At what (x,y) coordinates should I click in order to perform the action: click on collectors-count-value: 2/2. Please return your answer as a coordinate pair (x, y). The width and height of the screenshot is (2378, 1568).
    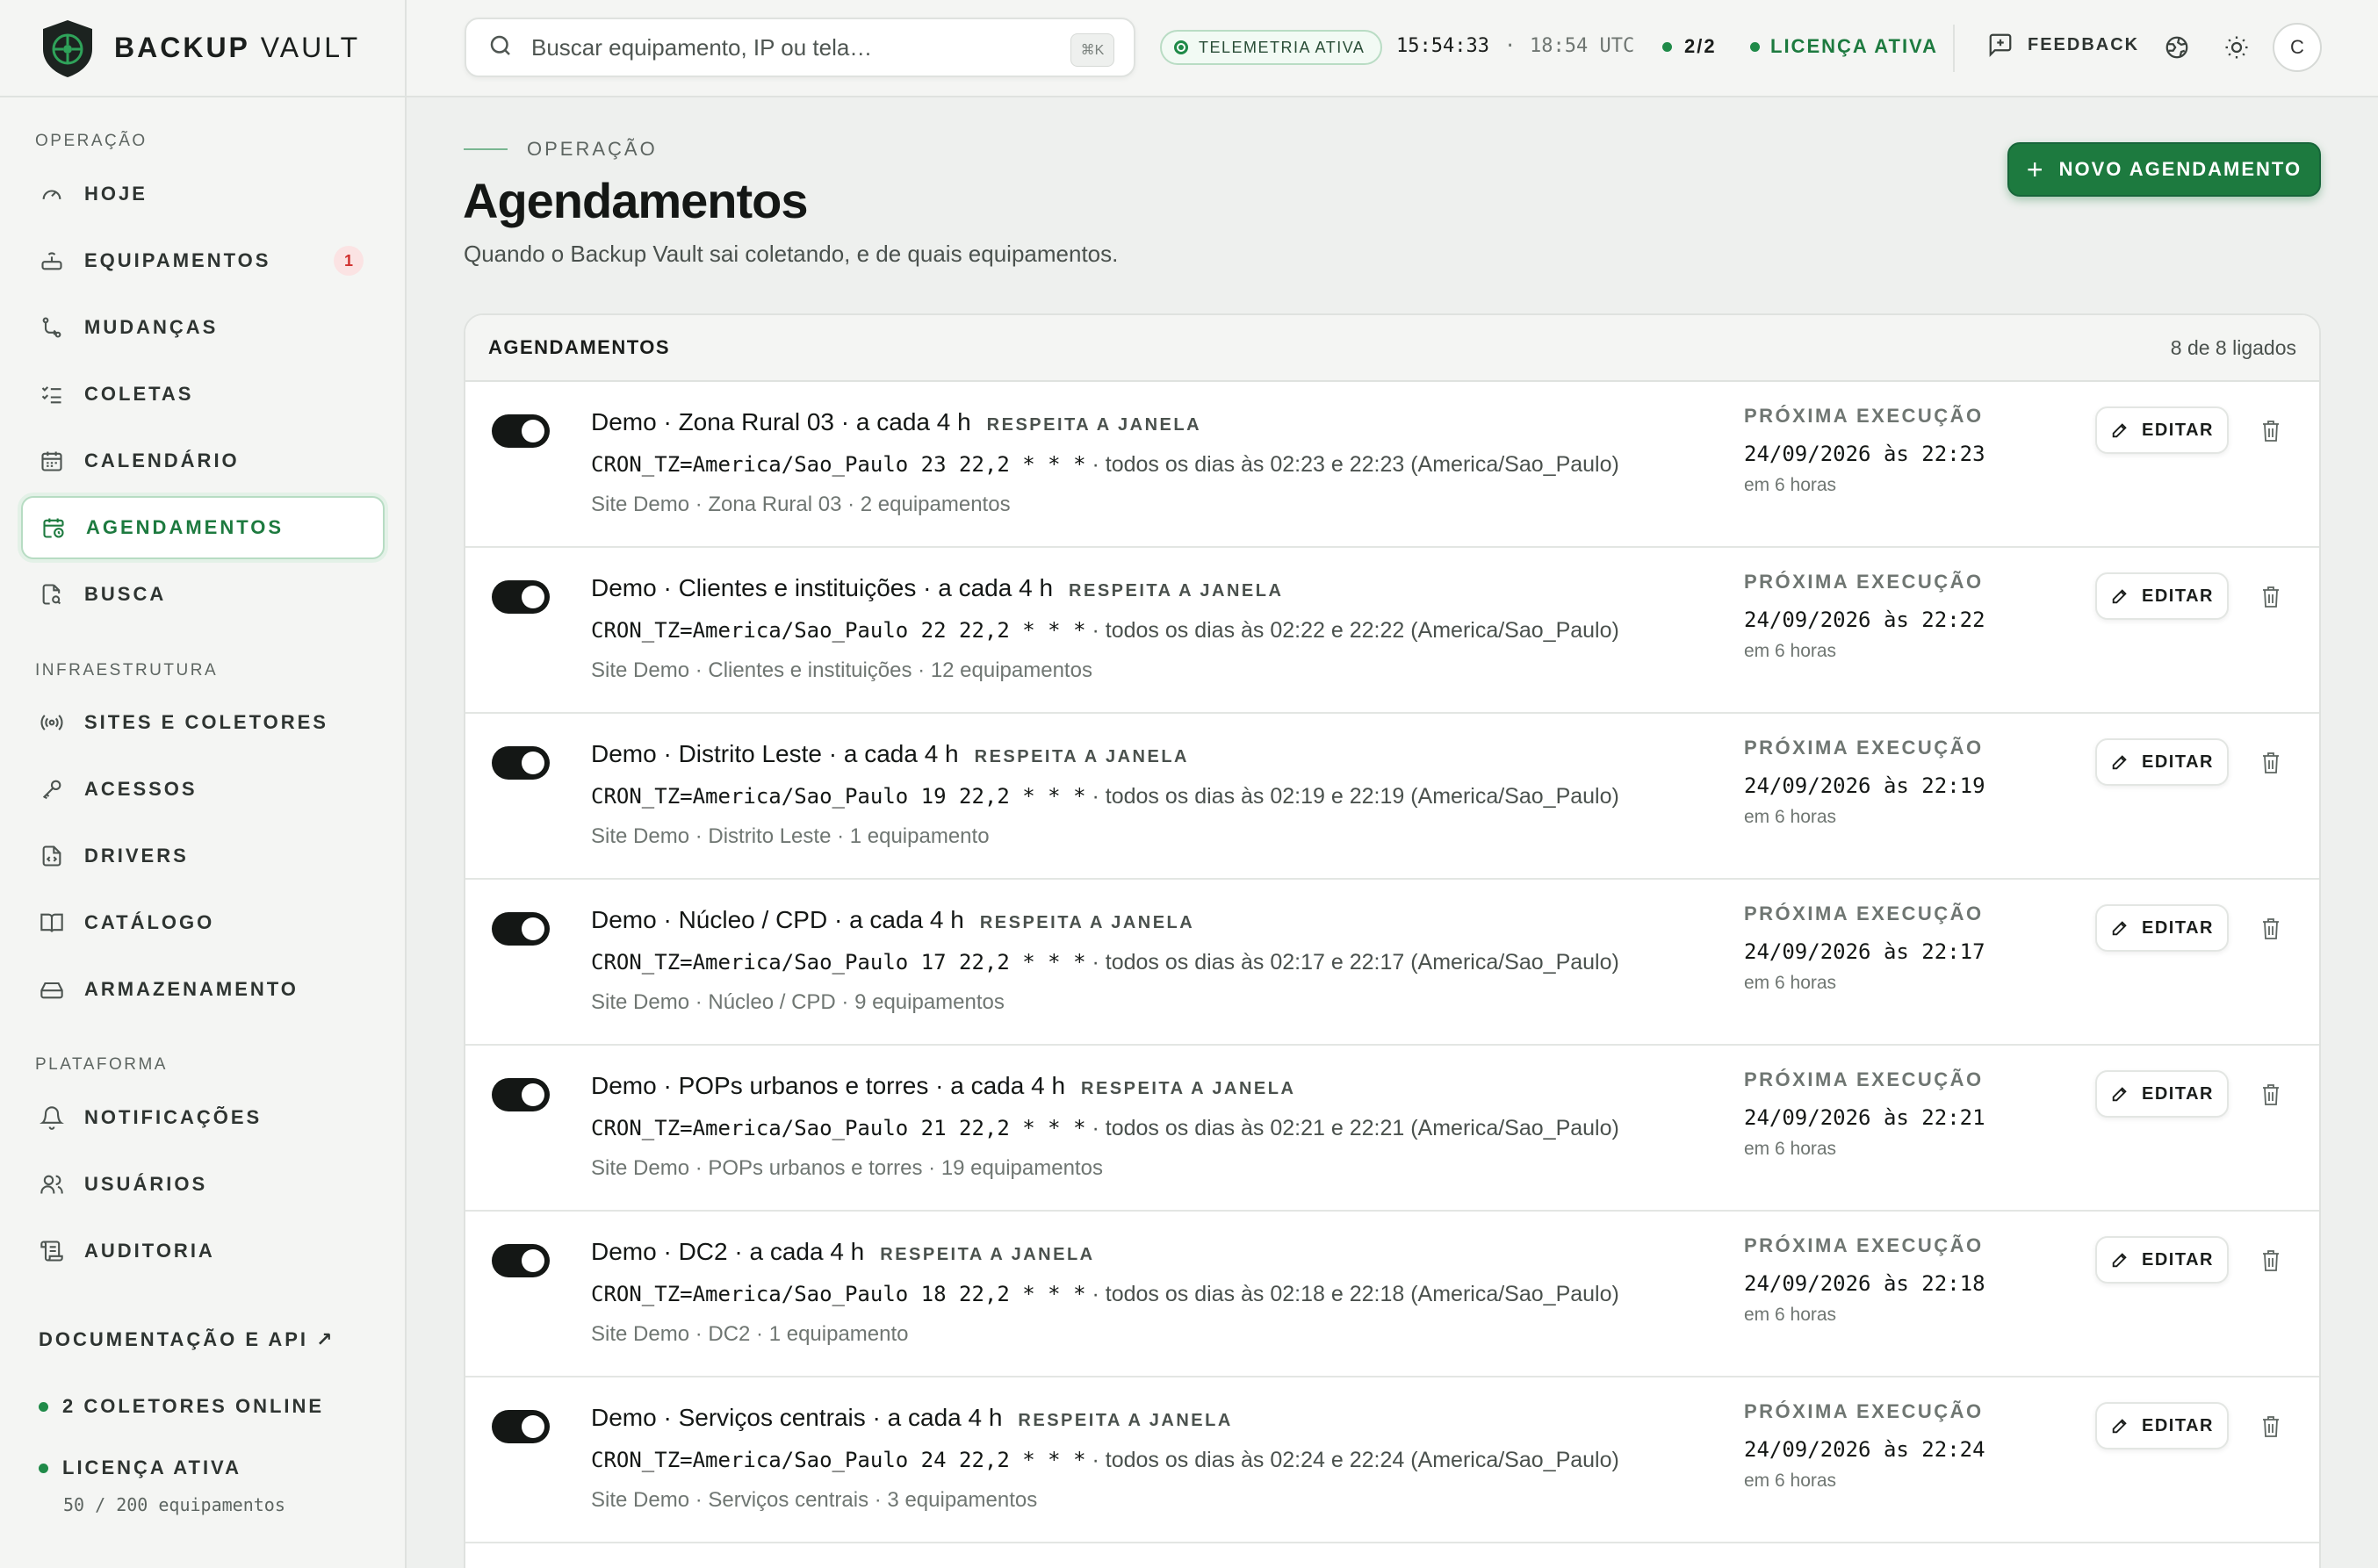
    Looking at the image, I should click on (1701, 46).